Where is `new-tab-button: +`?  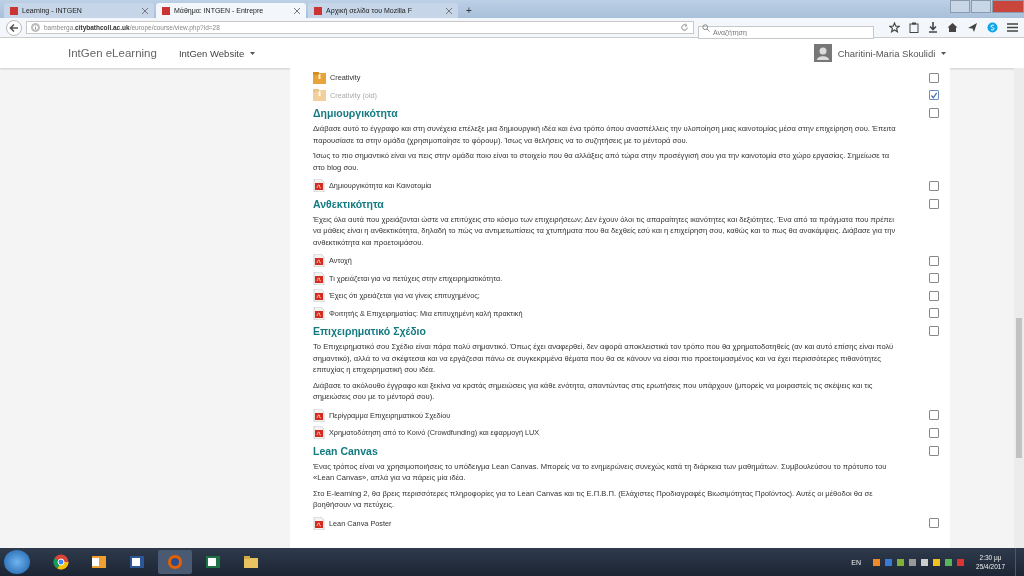 new-tab-button: + is located at coordinates (469, 10).